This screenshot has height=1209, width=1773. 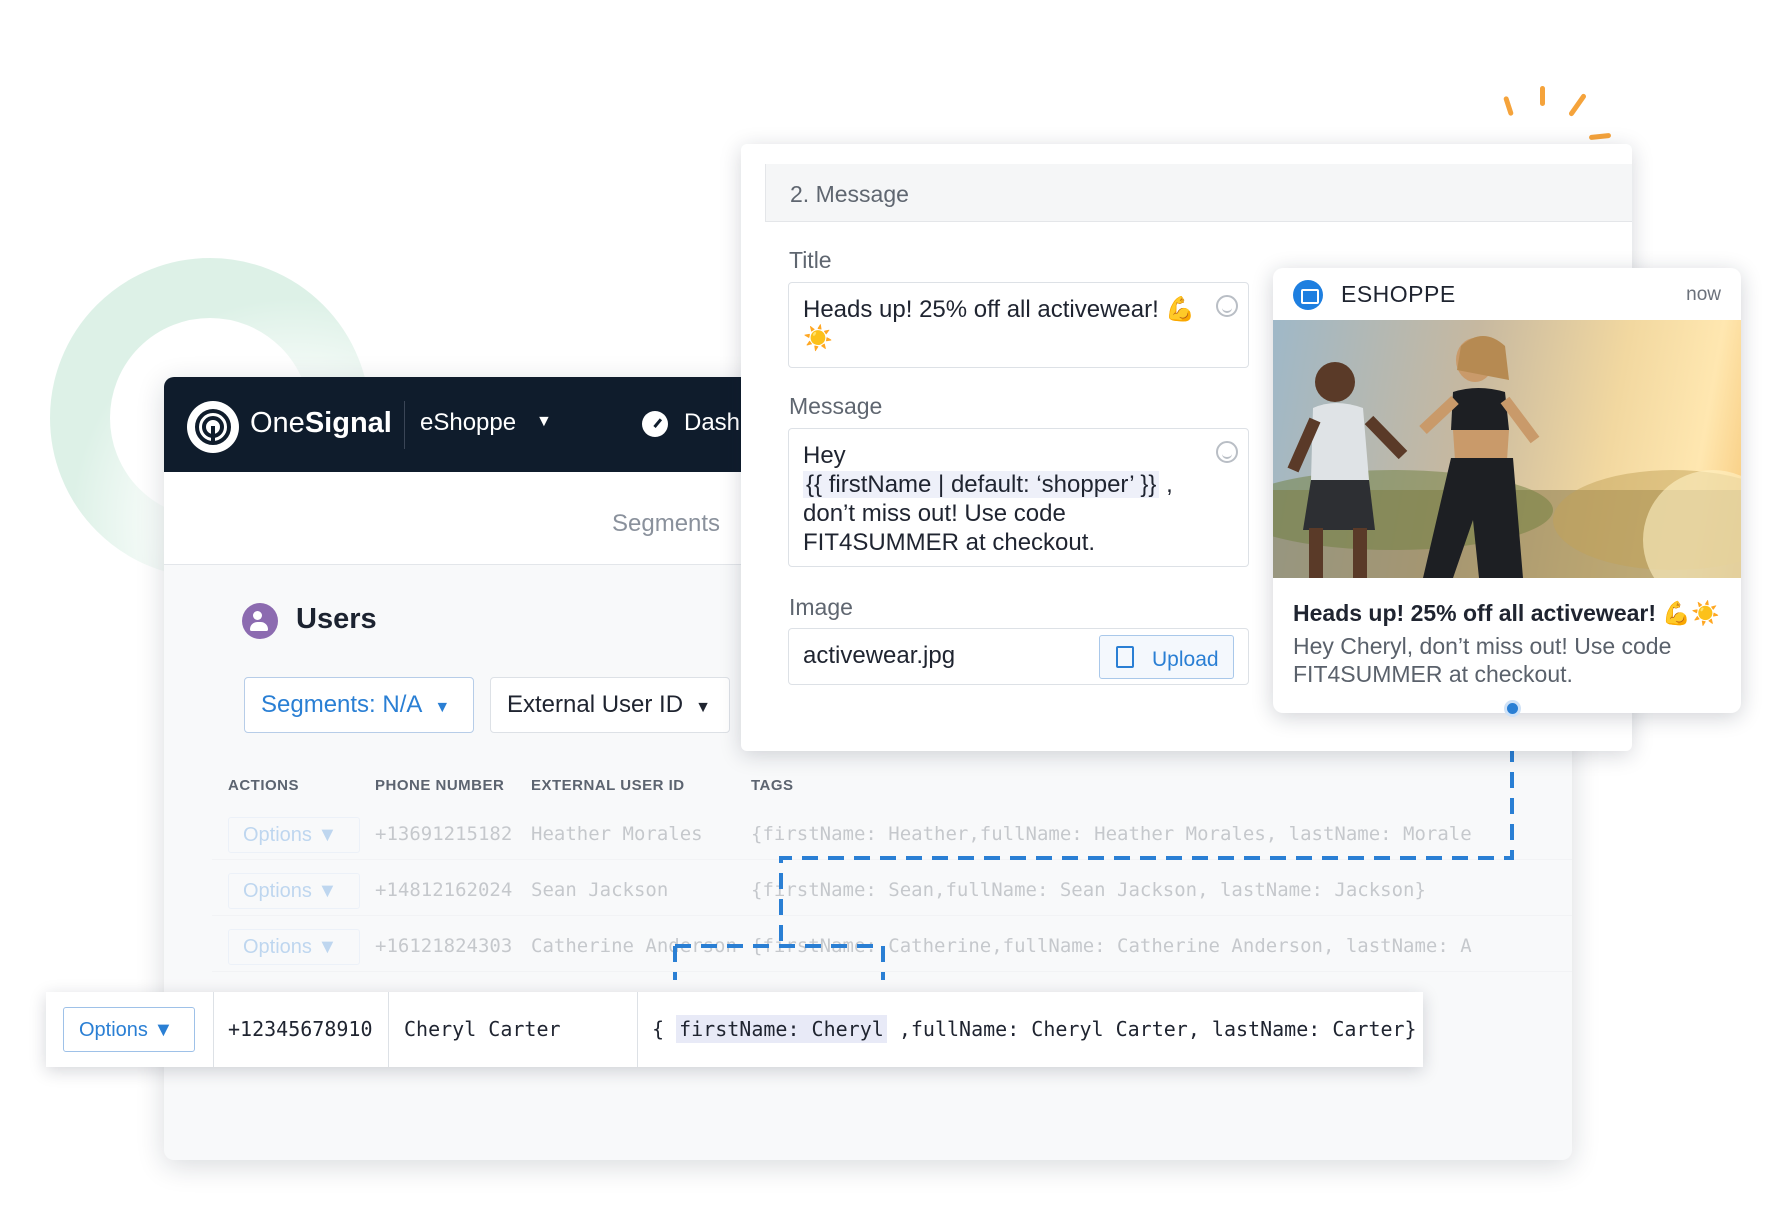 What do you see at coordinates (1512, 708) in the screenshot?
I see `connector-dot` at bounding box center [1512, 708].